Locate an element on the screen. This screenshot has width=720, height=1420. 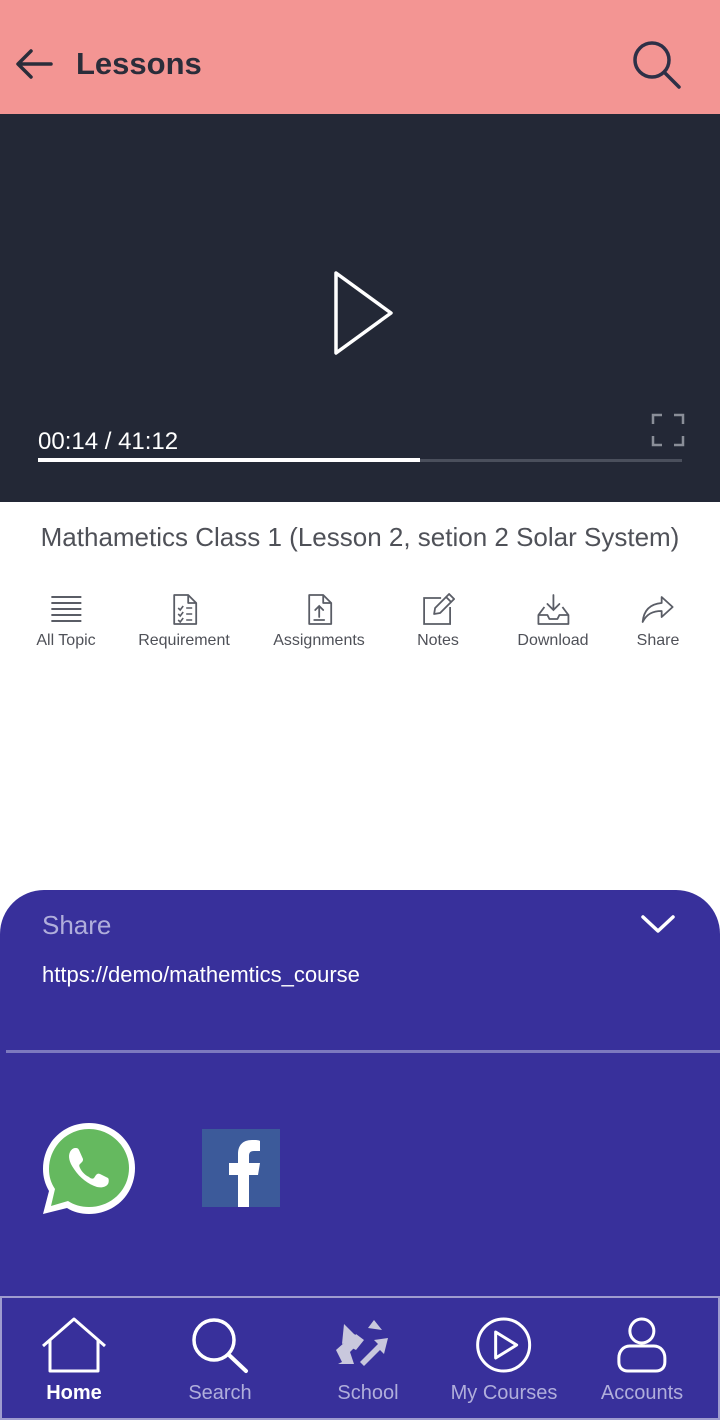
checklist-document-icon is located at coordinates (185, 609).